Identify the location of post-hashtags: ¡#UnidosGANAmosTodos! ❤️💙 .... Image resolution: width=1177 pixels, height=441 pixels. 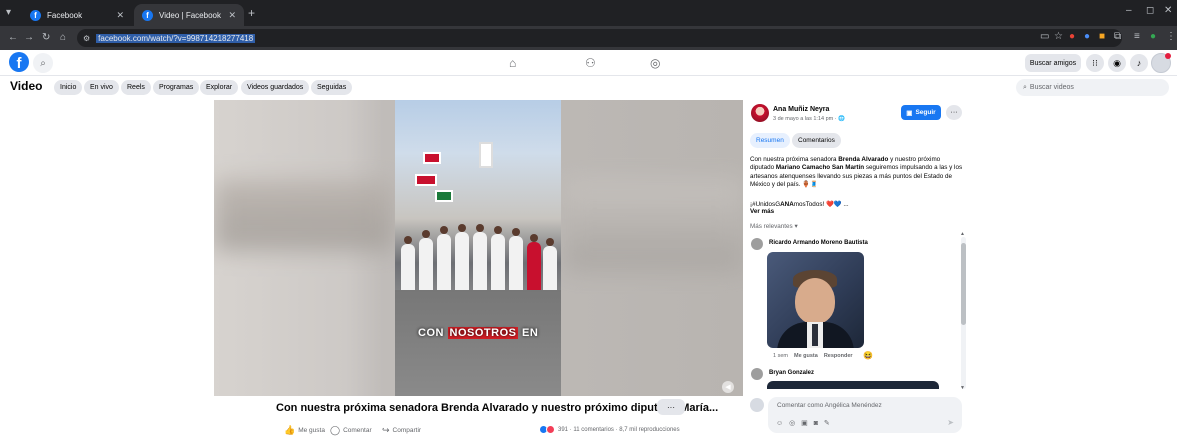
(799, 204).